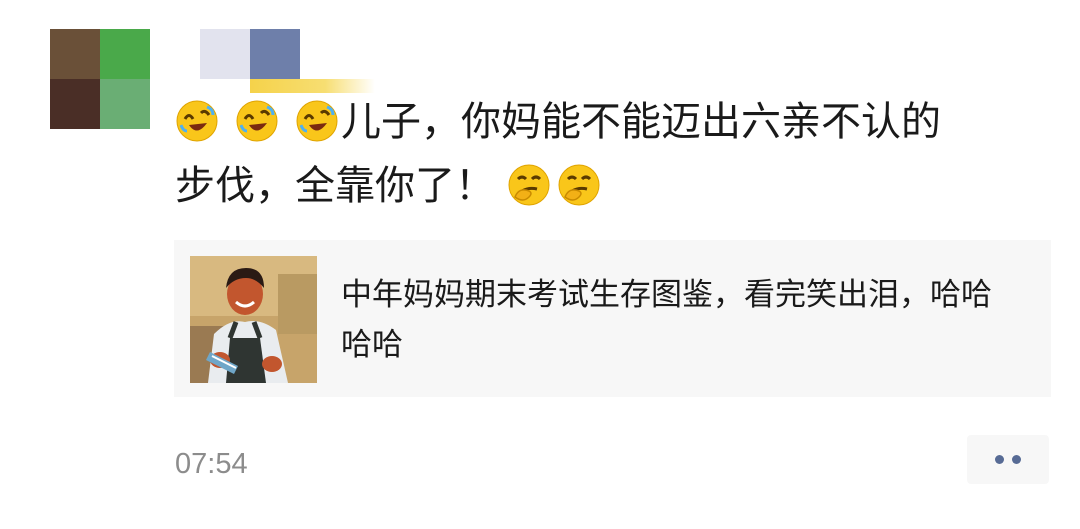 This screenshot has height=529, width=1080. What do you see at coordinates (1008, 459) in the screenshot?
I see `more-actions-button` at bounding box center [1008, 459].